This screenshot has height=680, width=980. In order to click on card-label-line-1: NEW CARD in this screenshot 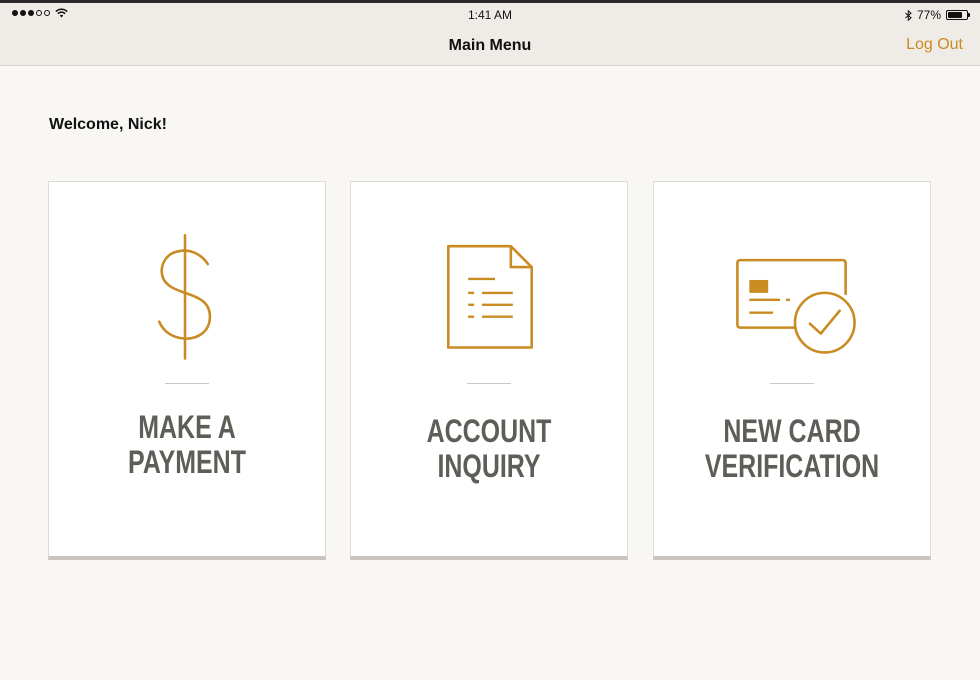, I will do `click(792, 431)`.